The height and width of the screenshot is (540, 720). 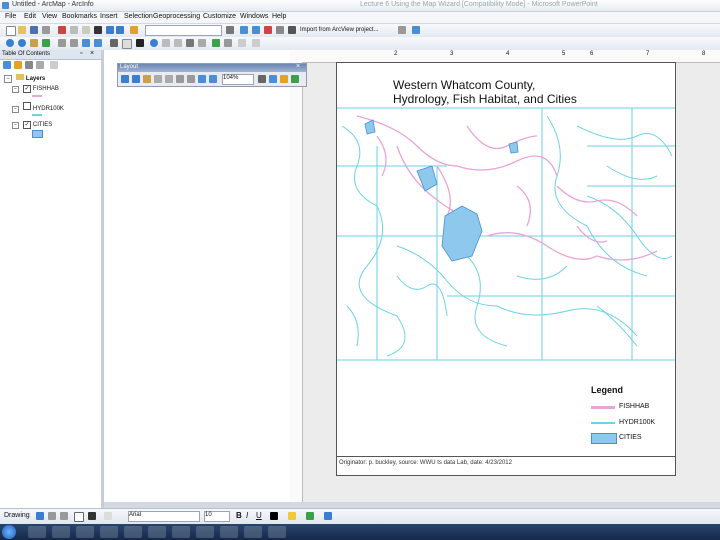 What do you see at coordinates (24, 78) in the screenshot?
I see `toc-layers-root: − Layers` at bounding box center [24, 78].